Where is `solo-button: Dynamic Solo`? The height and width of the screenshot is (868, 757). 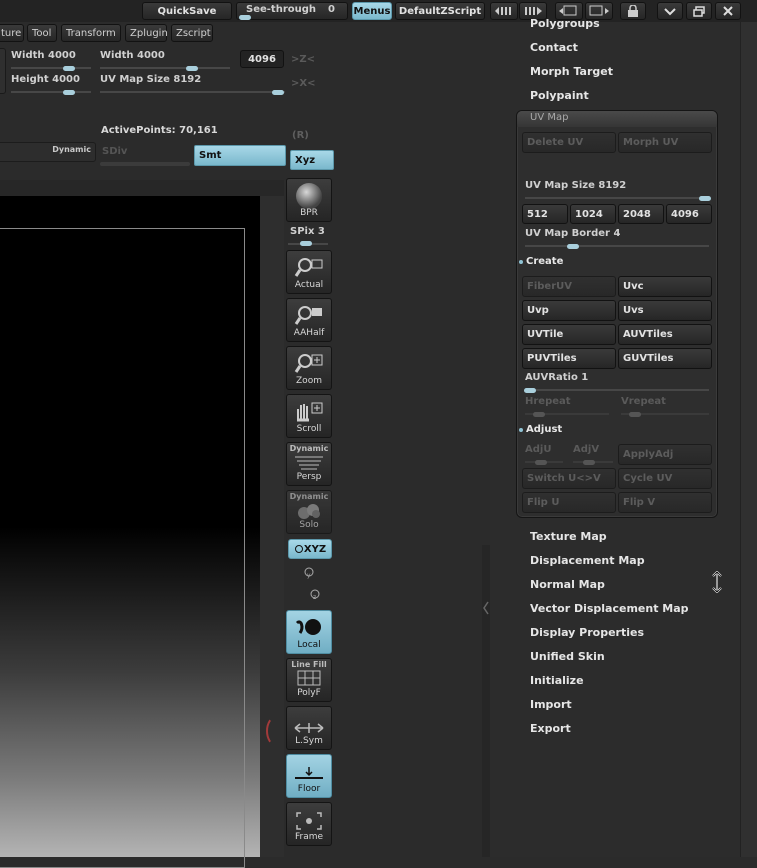 solo-button: Dynamic Solo is located at coordinates (309, 512).